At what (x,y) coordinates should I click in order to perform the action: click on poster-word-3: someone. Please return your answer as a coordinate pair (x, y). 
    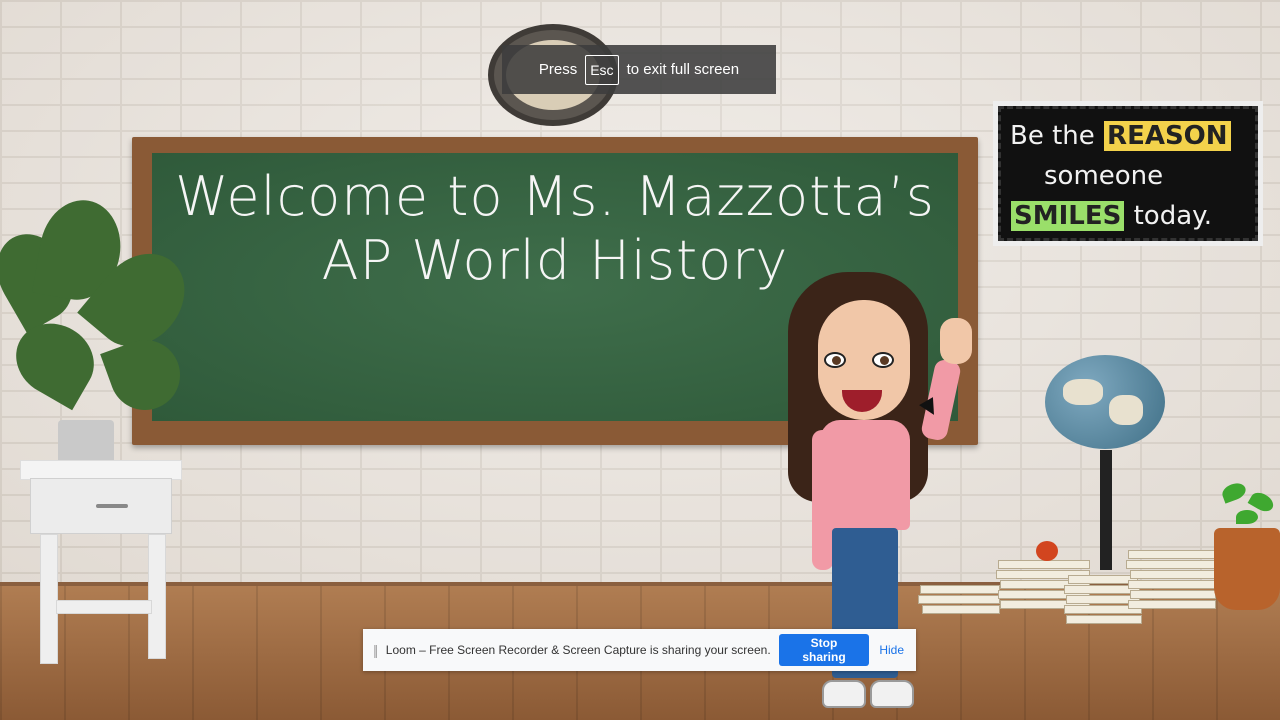
    Looking at the image, I should click on (1104, 176).